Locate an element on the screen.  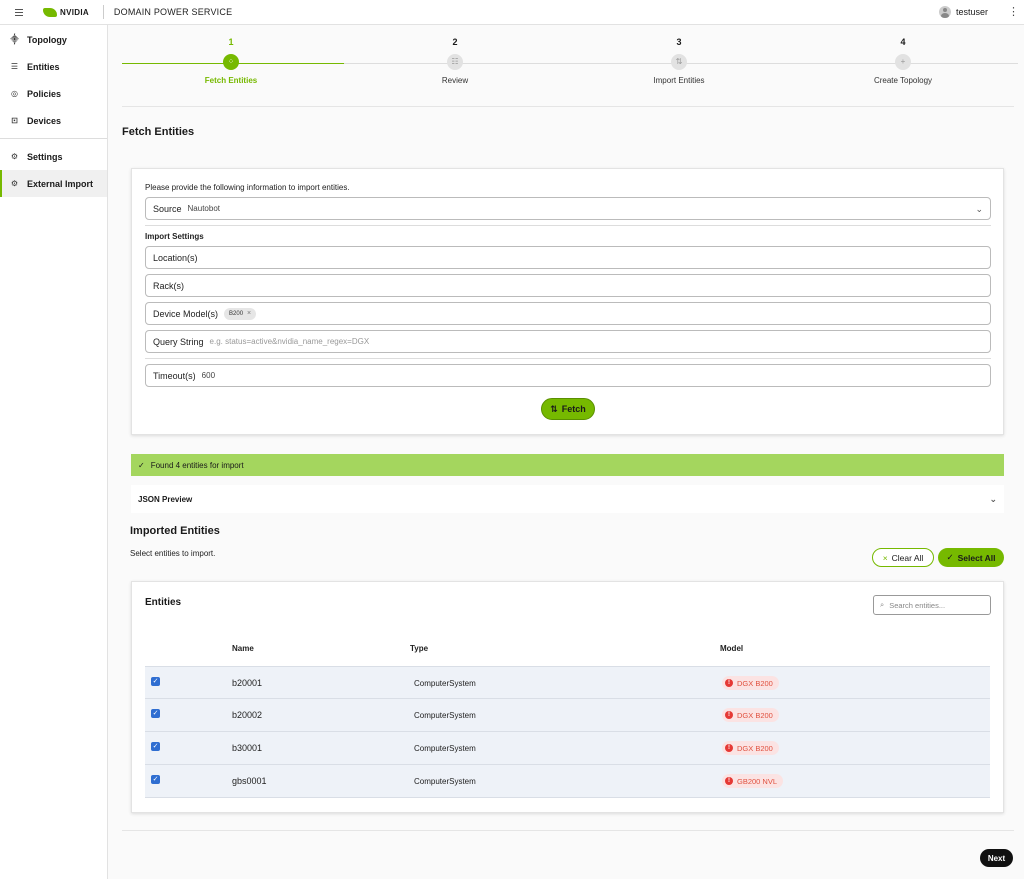
nvidia-logo: NVIDIA is located at coordinates (66, 12).